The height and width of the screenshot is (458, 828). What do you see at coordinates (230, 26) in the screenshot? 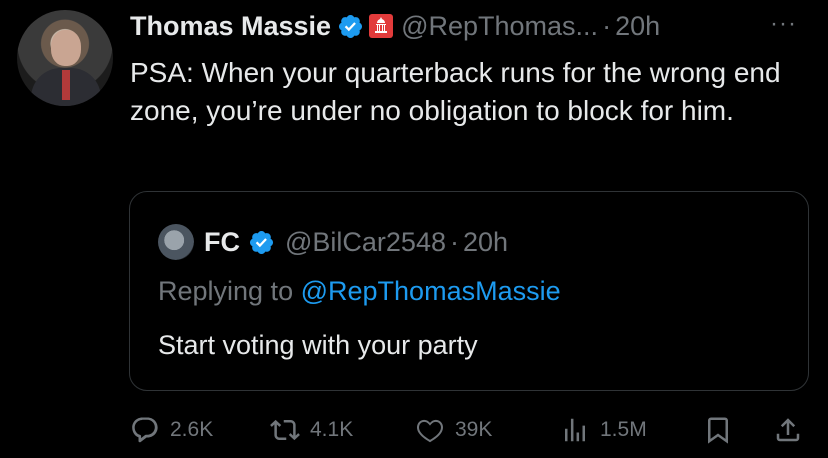
I see `author-name: Thomas Massie` at bounding box center [230, 26].